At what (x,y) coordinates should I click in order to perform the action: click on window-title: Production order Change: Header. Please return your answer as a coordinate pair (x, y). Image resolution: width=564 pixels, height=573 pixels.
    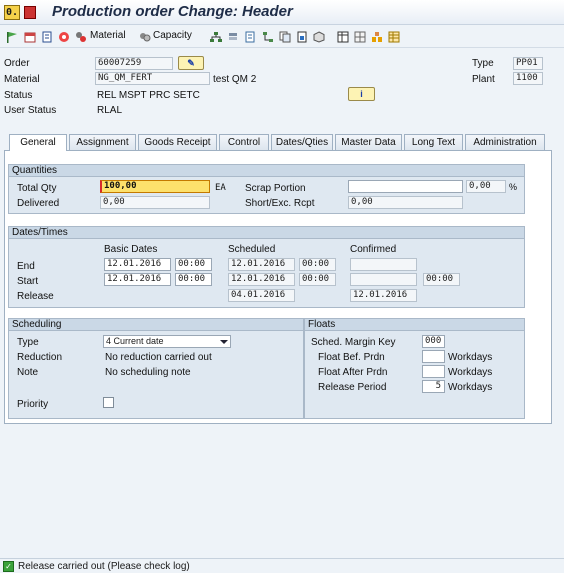
    Looking at the image, I should click on (172, 11).